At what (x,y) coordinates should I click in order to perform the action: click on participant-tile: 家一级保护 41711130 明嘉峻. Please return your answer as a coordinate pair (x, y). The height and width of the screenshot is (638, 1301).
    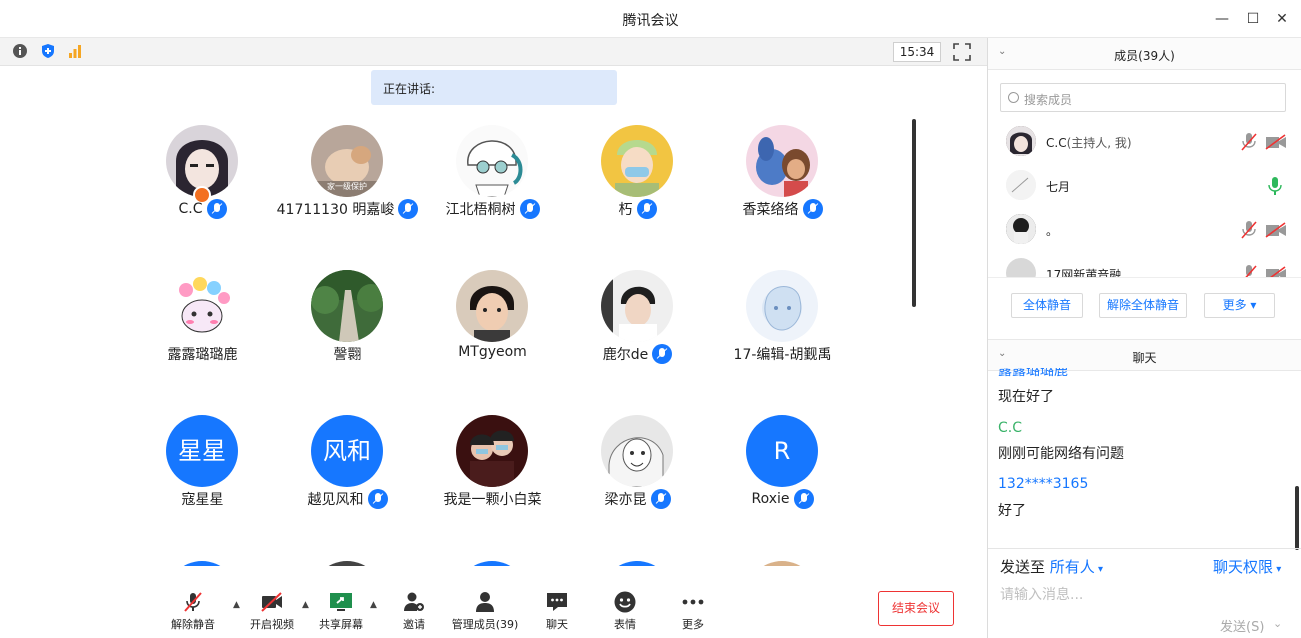
    Looking at the image, I should click on (347, 183).